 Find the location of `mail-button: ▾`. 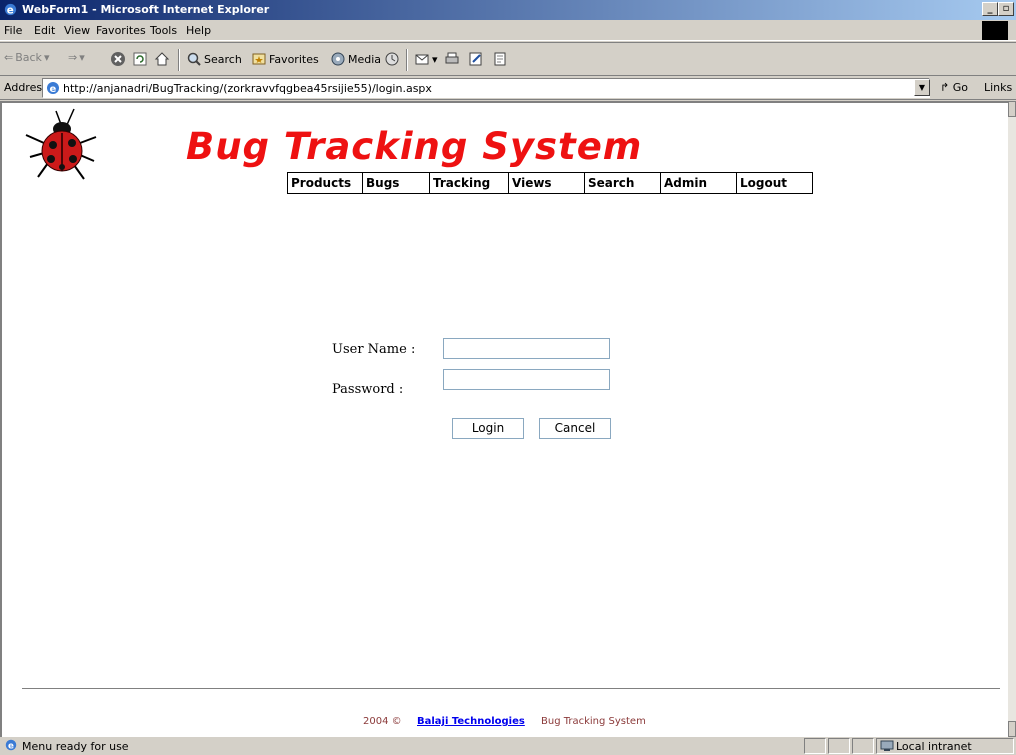

mail-button: ▾ is located at coordinates (426, 59).